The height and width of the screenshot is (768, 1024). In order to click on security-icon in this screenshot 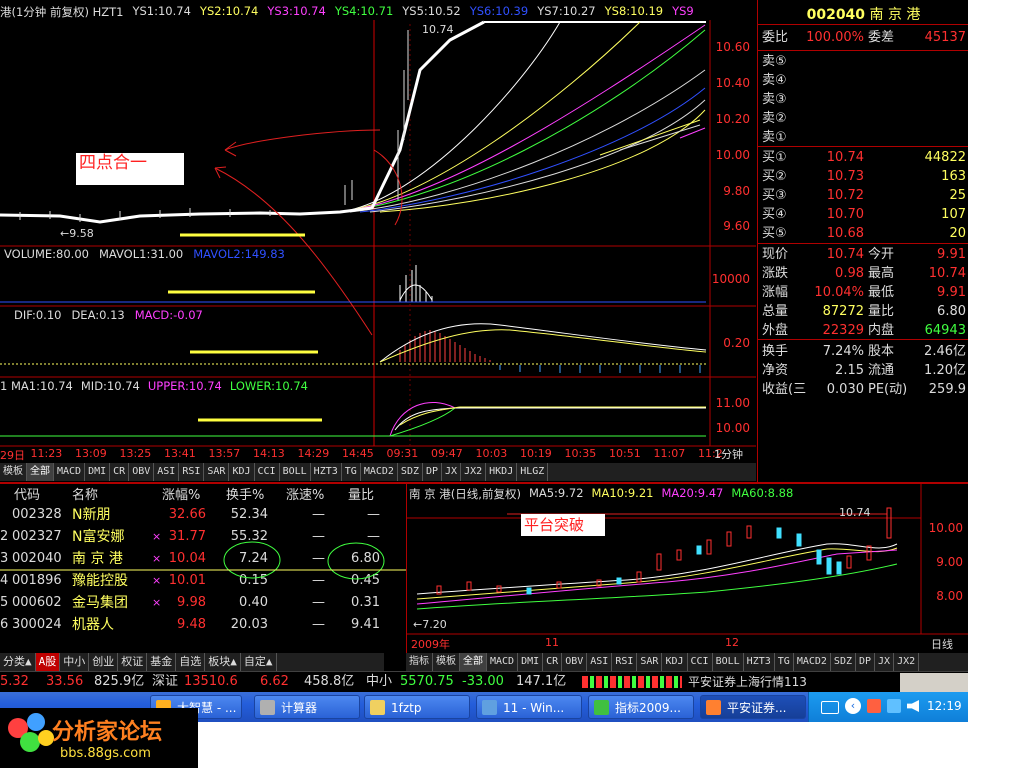, I will do `click(874, 706)`.